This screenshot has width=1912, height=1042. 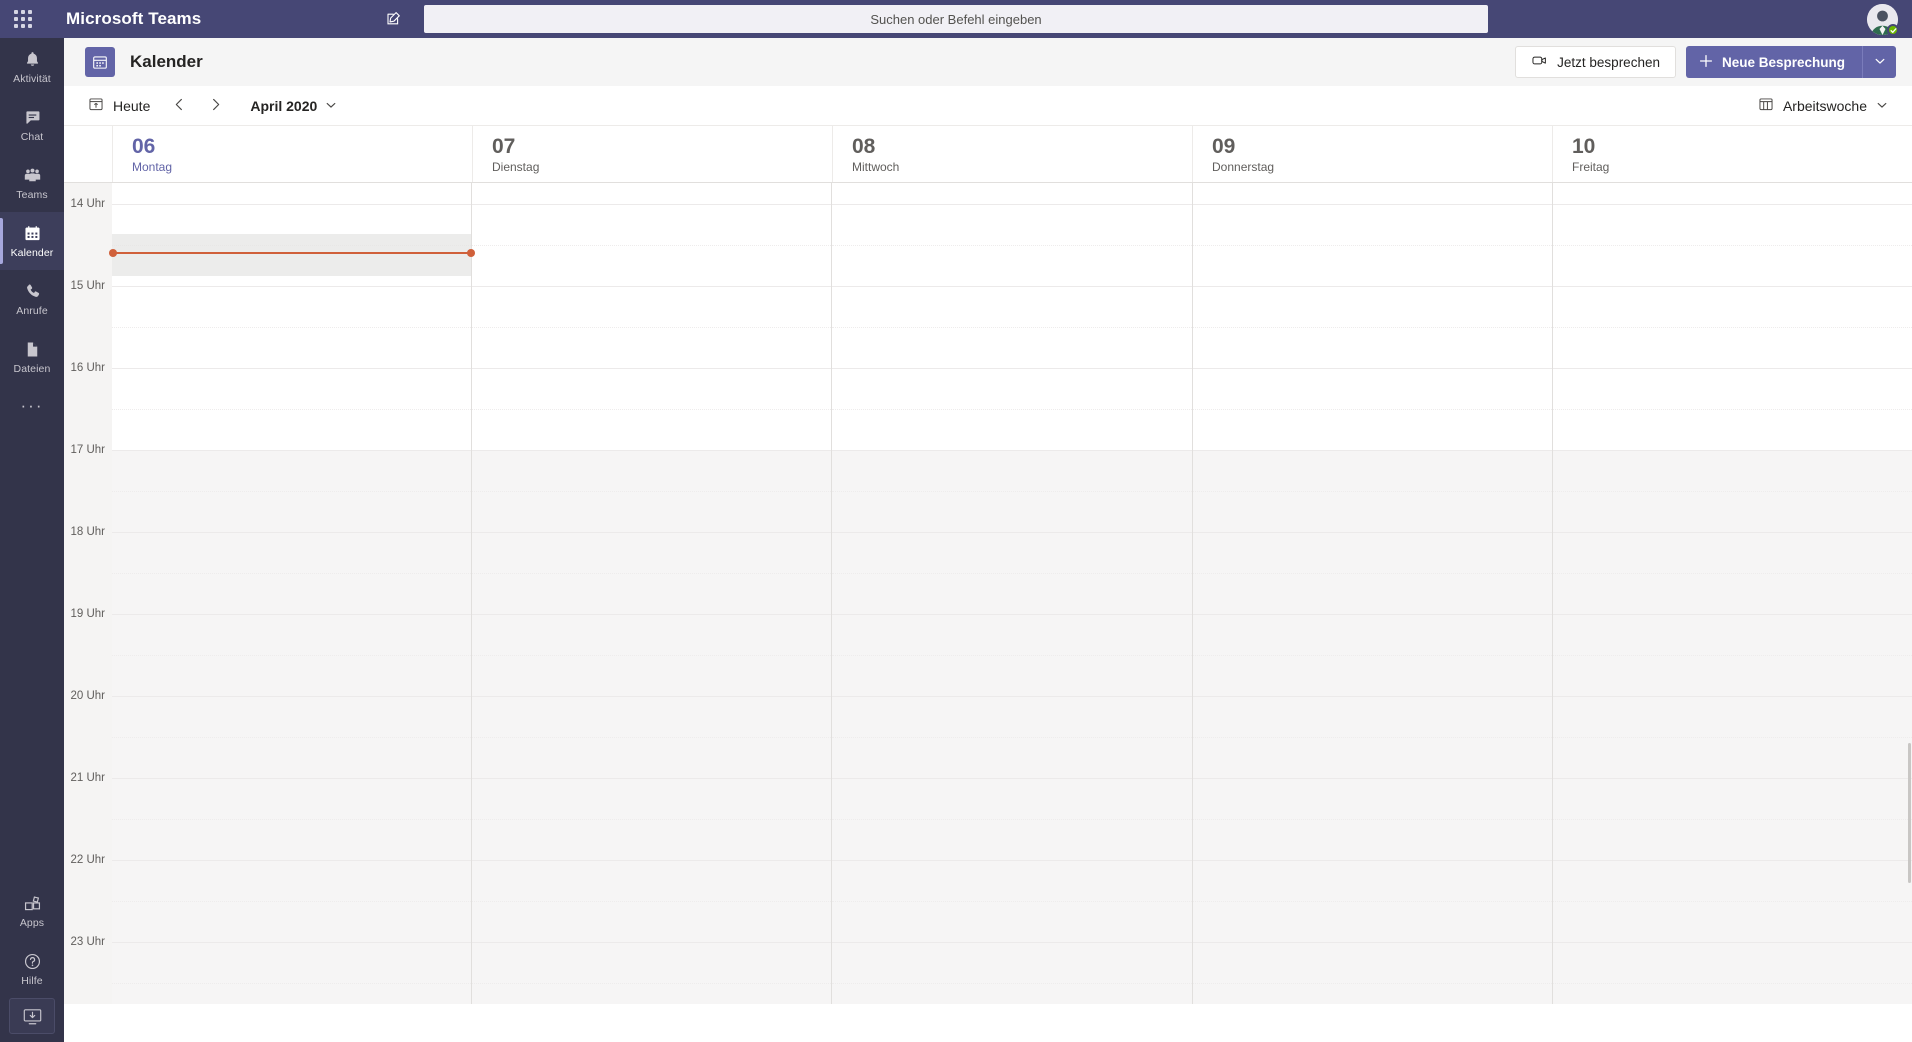 I want to click on sidebar-item-kalender: Kalender, so click(x=32, y=241).